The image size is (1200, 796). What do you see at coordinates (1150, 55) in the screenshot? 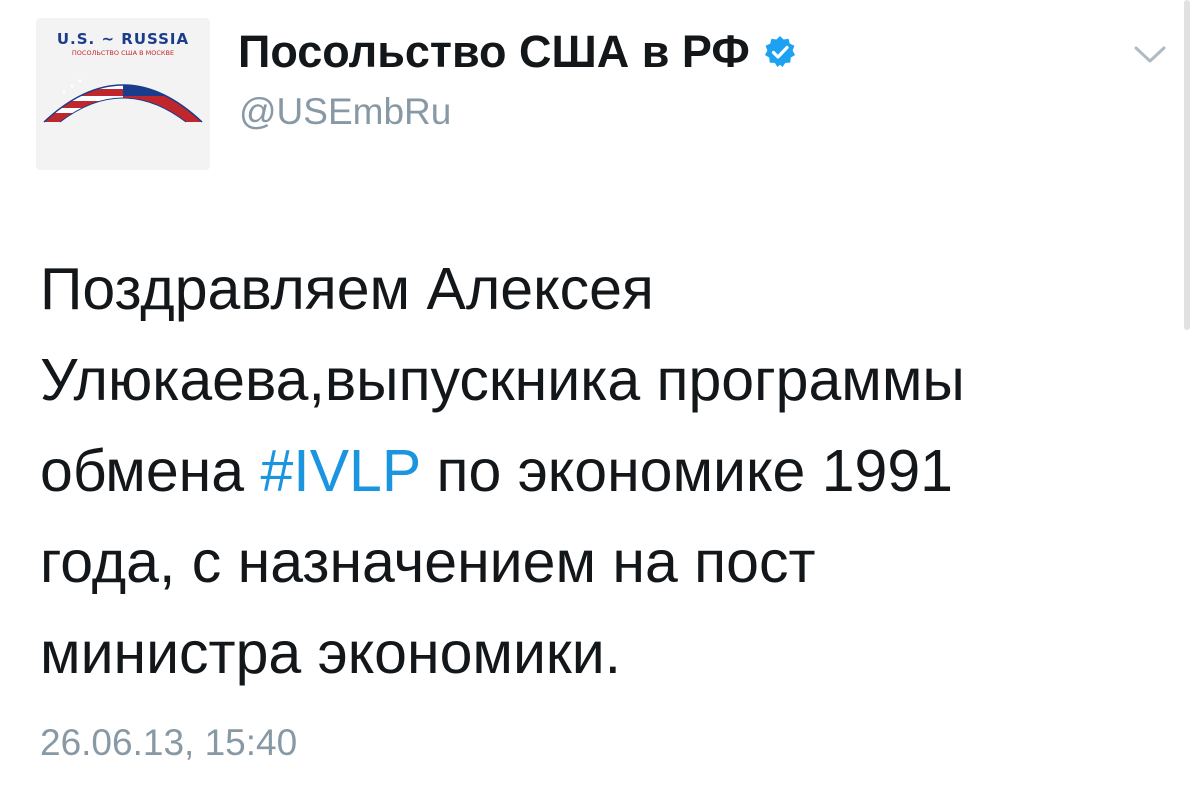
I see `chevron-down-icon` at bounding box center [1150, 55].